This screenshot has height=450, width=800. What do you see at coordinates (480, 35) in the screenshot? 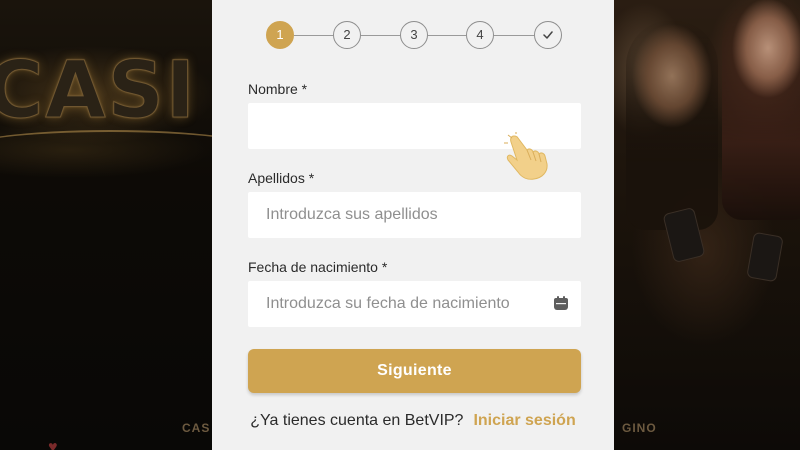
I see `step-4: 4` at bounding box center [480, 35].